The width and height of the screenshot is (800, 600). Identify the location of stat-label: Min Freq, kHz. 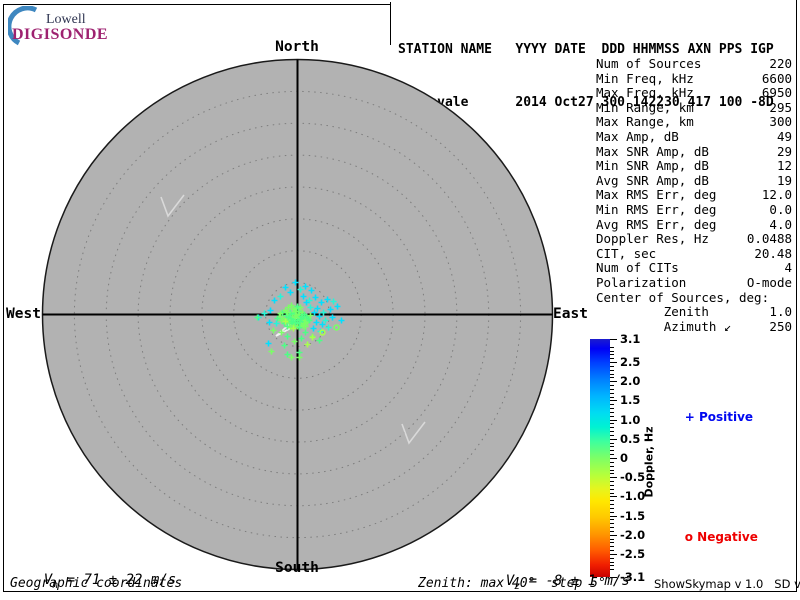
(645, 78).